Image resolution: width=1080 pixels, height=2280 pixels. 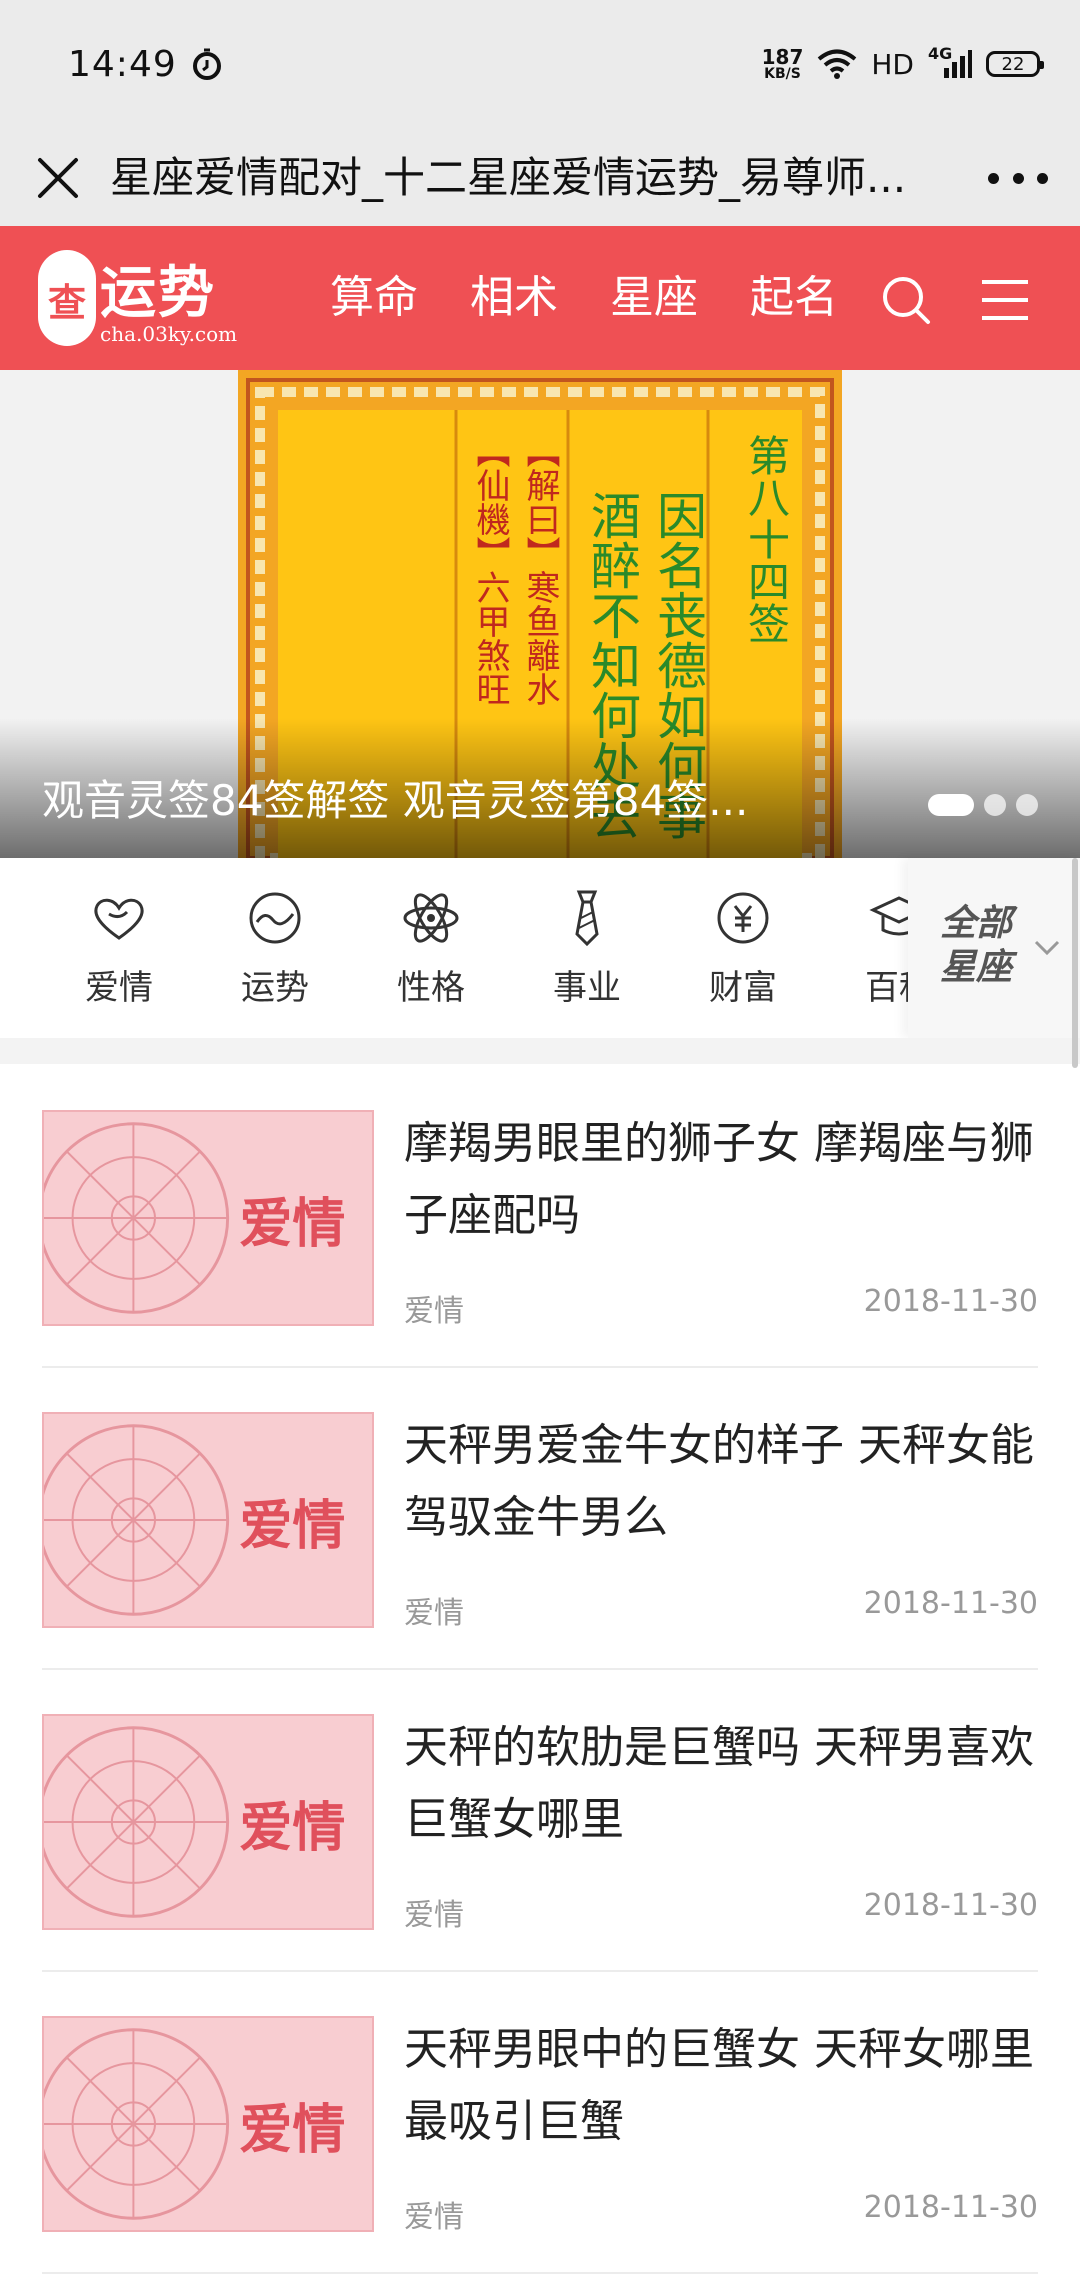 What do you see at coordinates (743, 918) in the screenshot?
I see `yuan-coin-icon` at bounding box center [743, 918].